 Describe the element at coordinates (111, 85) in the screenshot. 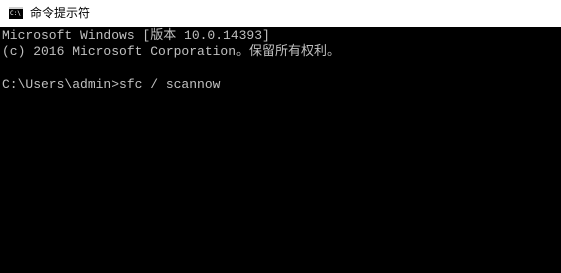

I see `command-prompt-line: C:\Users\admin>sfc / scannow` at that location.